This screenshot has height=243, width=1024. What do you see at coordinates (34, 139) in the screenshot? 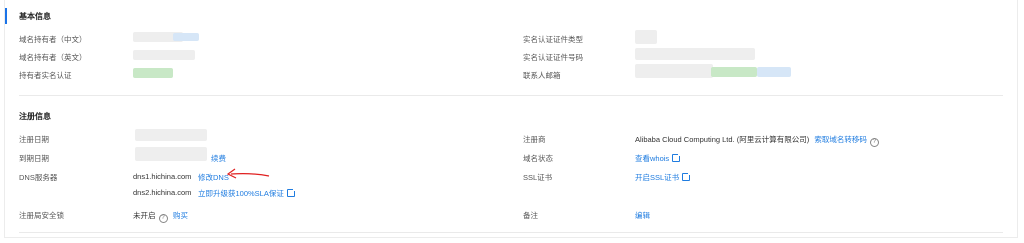
I see `reg-date-label: 注册日期` at bounding box center [34, 139].